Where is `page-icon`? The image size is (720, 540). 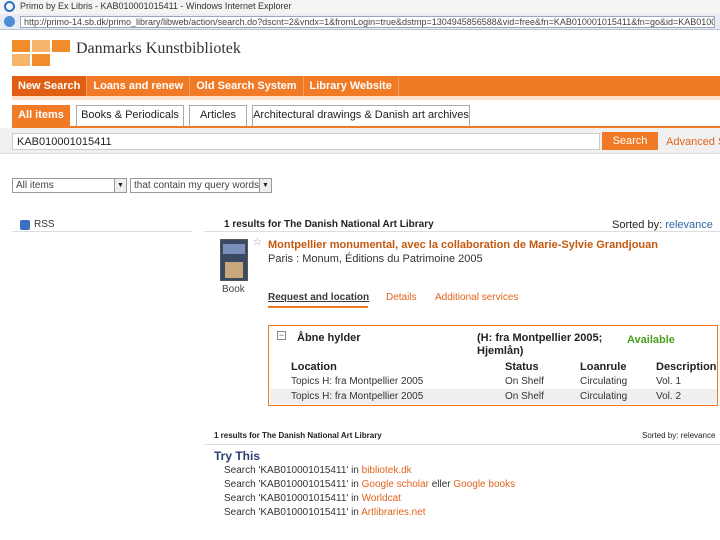
page-icon is located at coordinates (9, 21).